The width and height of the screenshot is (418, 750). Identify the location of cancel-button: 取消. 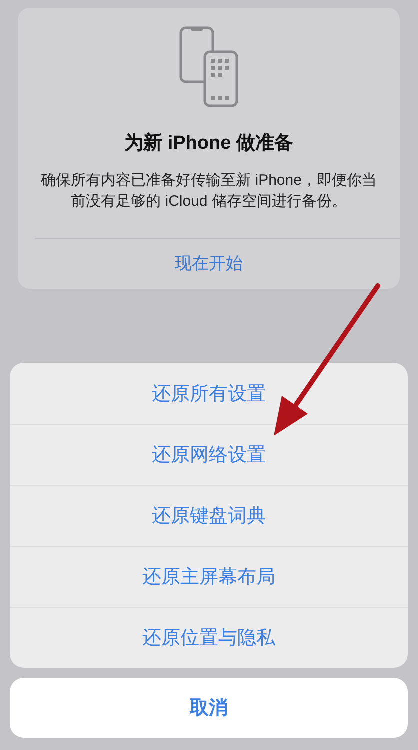
(209, 708).